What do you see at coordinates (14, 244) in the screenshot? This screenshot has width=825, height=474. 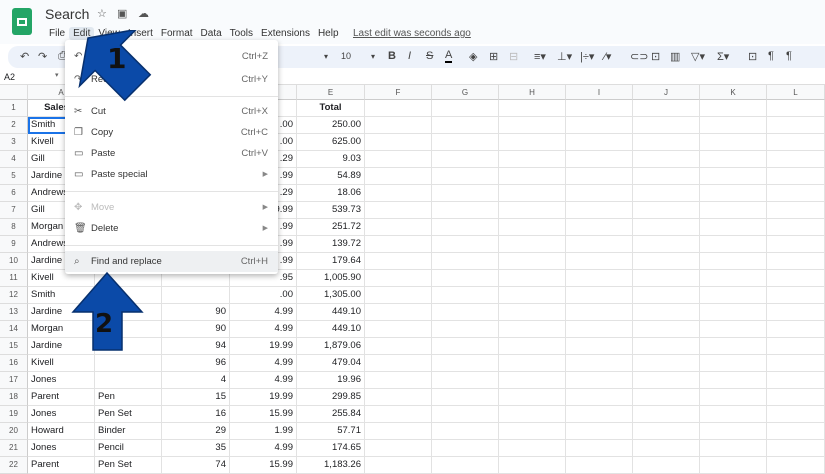 I see `row-header: 9` at bounding box center [14, 244].